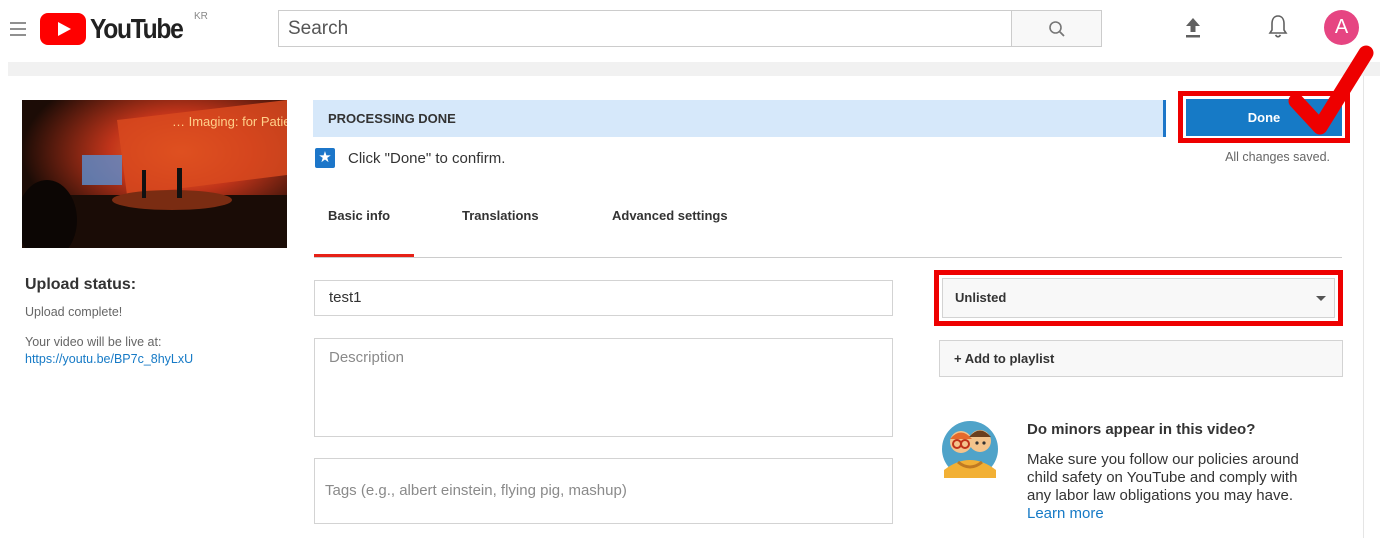  What do you see at coordinates (694, 69) in the screenshot?
I see `masthead-divider` at bounding box center [694, 69].